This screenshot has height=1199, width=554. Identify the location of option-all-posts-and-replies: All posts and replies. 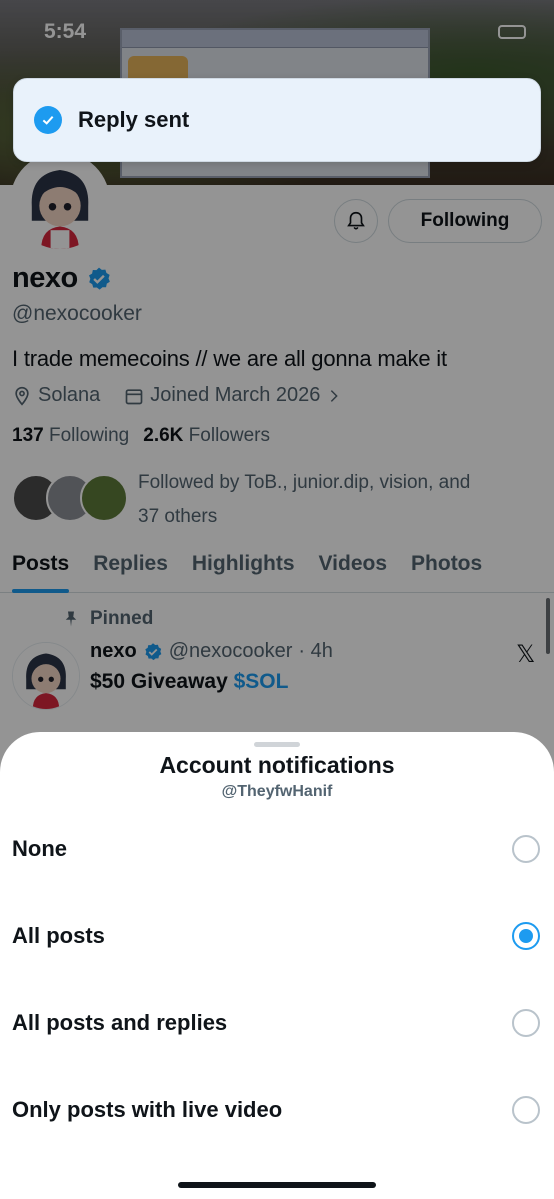
(277, 1023).